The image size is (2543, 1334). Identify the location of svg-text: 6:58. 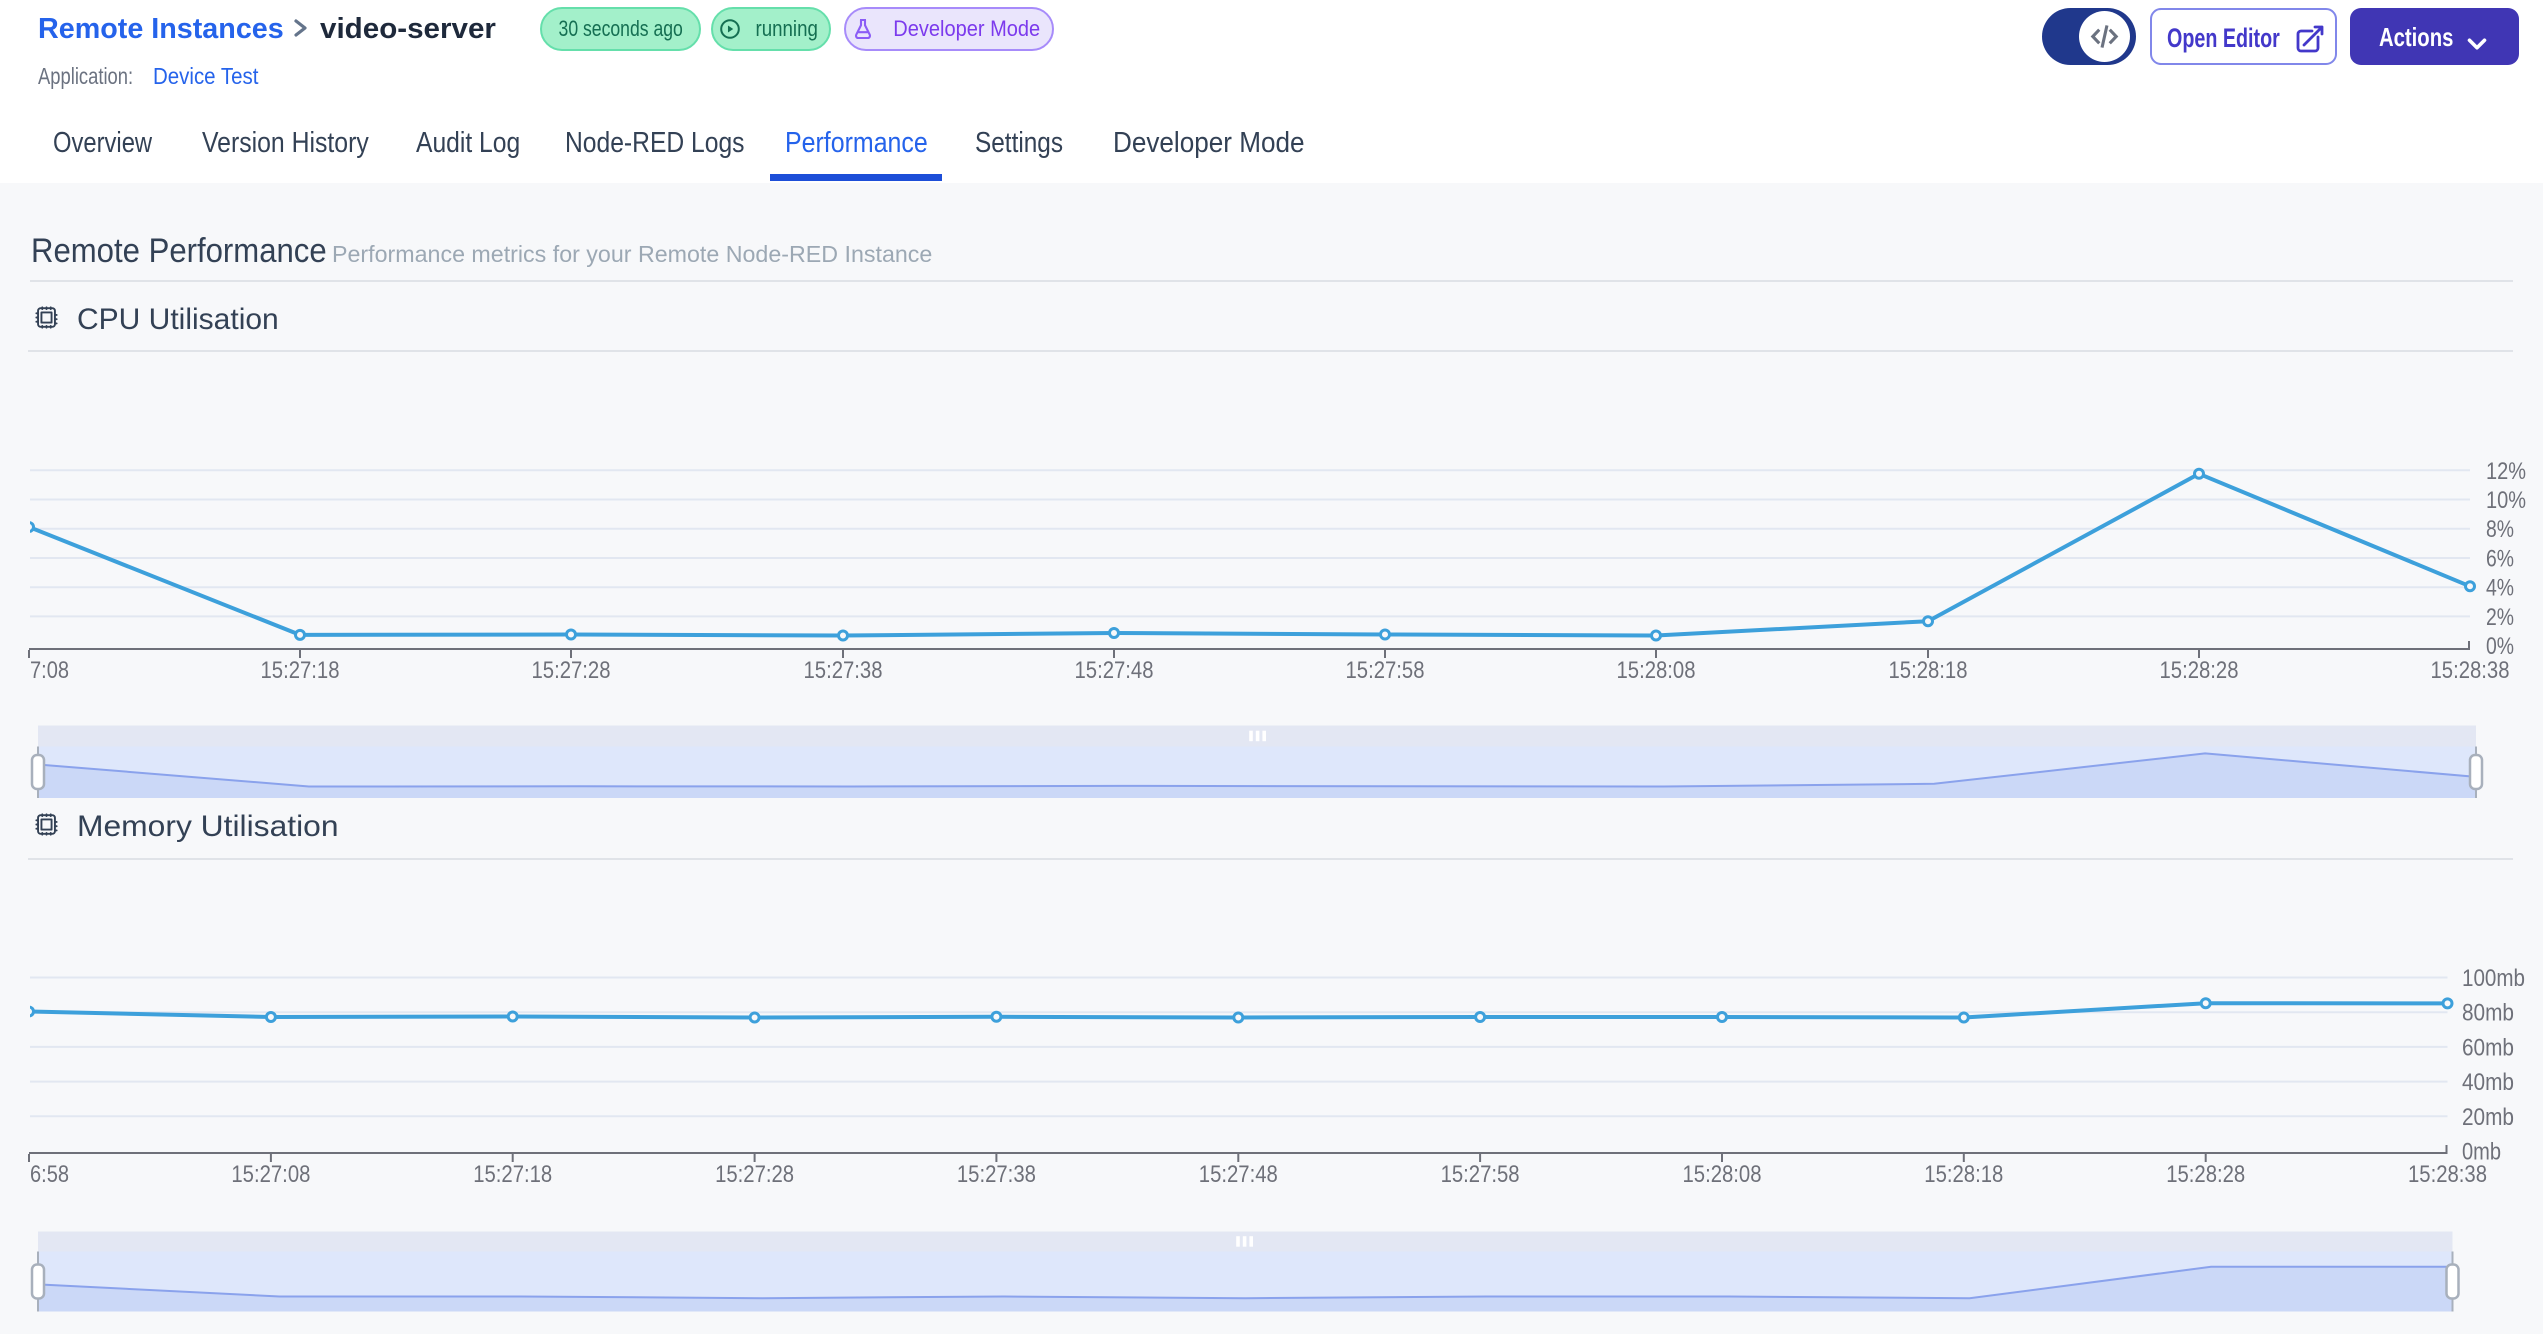
(49, 1174).